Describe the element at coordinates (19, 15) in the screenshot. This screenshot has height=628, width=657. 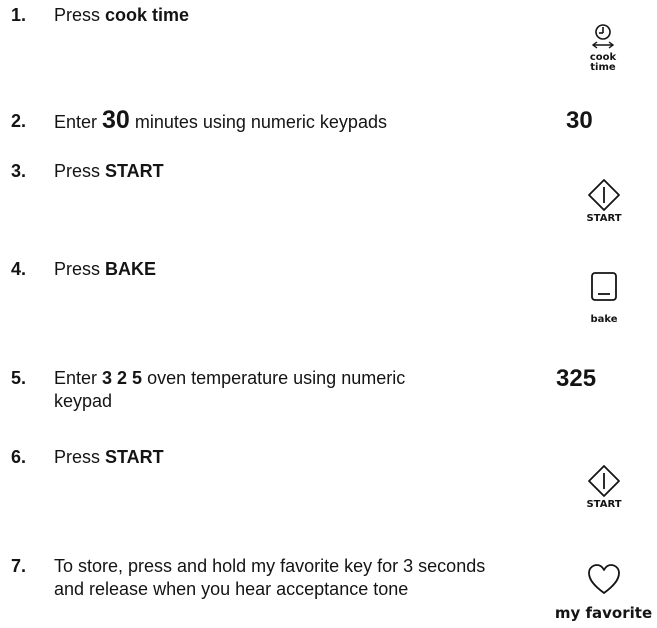
I see `step-number: 1.` at that location.